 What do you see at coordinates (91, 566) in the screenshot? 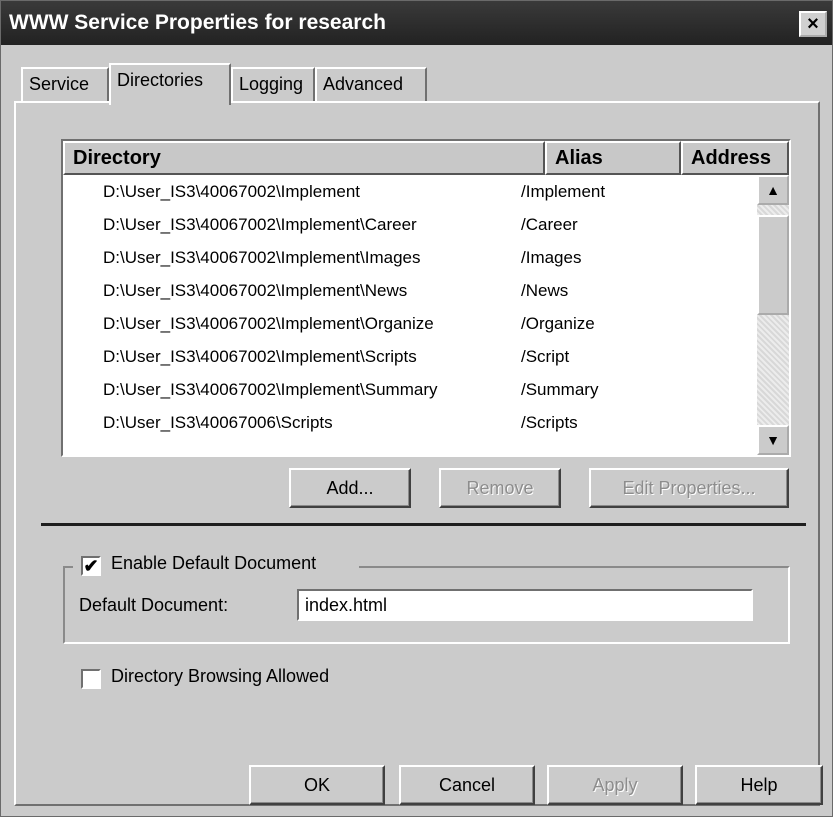
I see `enable-default-document-checkbox: ✔` at bounding box center [91, 566].